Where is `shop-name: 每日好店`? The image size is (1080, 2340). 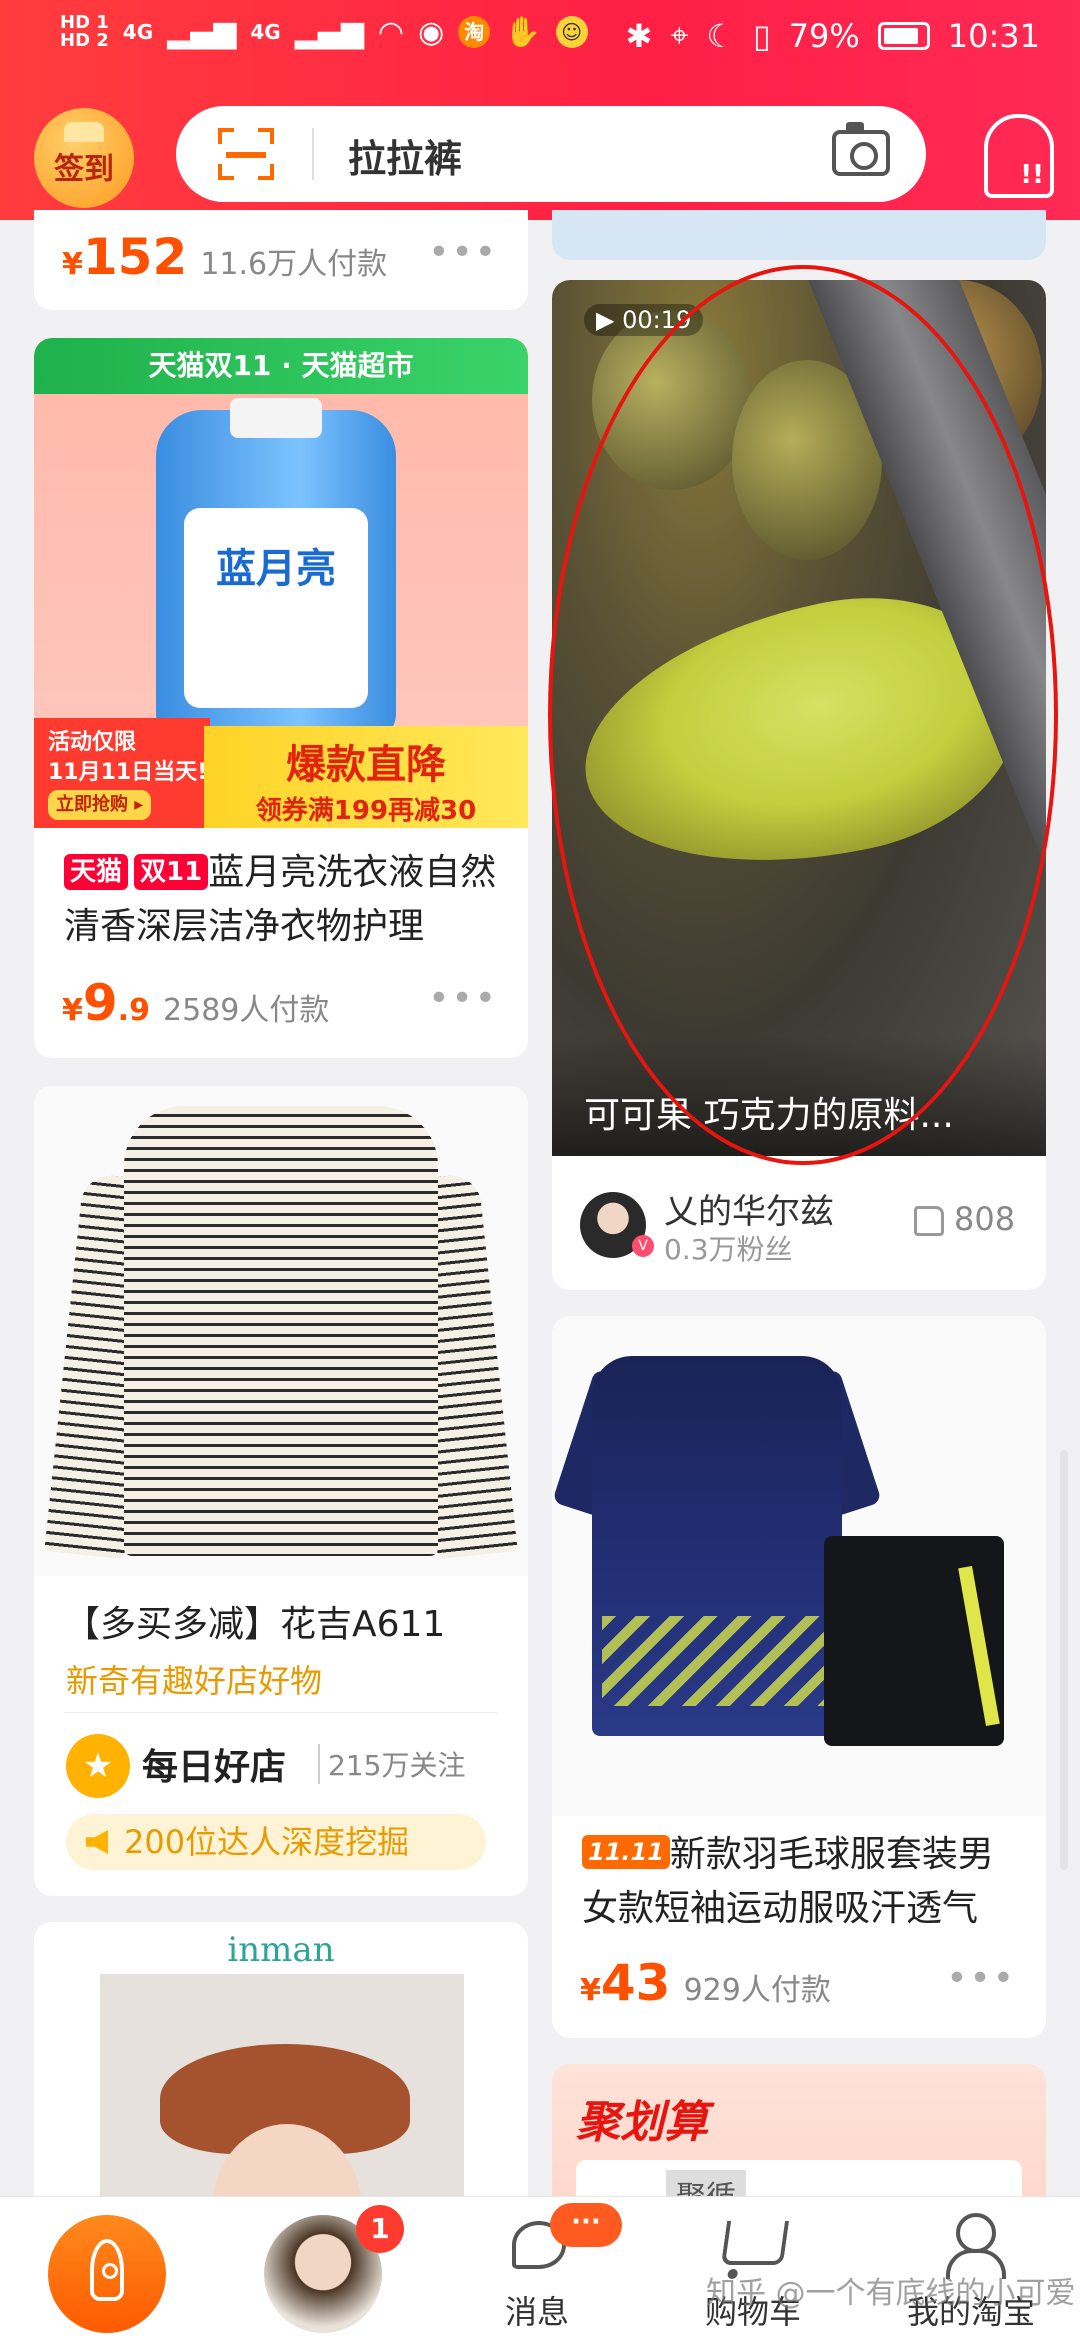 shop-name: 每日好店 is located at coordinates (214, 1764).